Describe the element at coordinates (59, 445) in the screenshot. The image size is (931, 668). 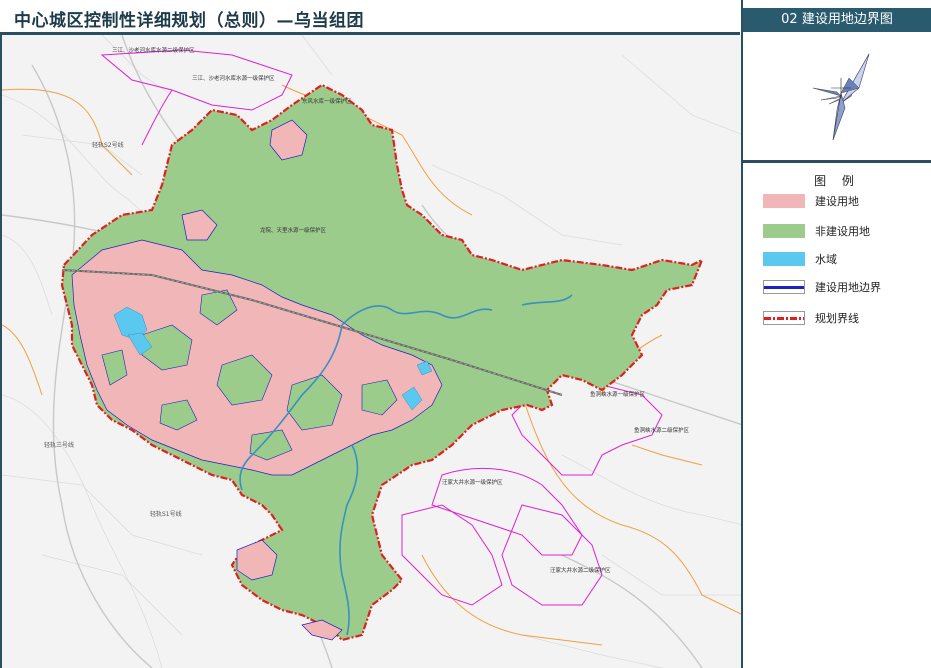
I see `label-road2: 轻轨三号线` at that location.